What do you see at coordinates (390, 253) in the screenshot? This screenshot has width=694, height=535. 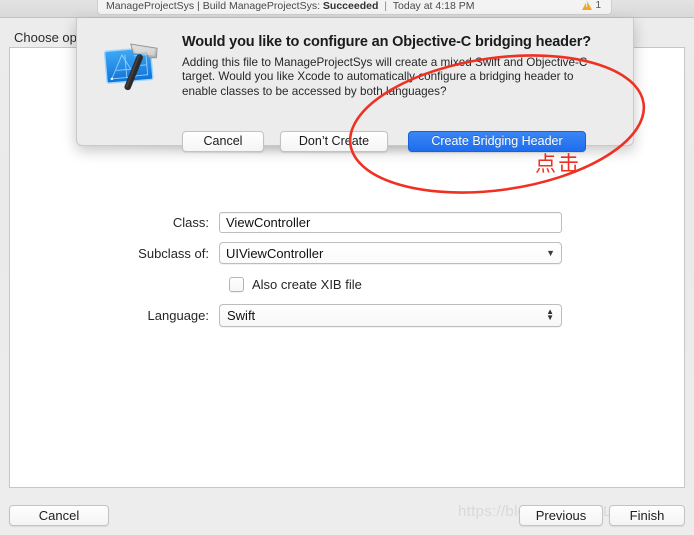 I see `subclass-combobox: UIViewController ▼` at bounding box center [390, 253].